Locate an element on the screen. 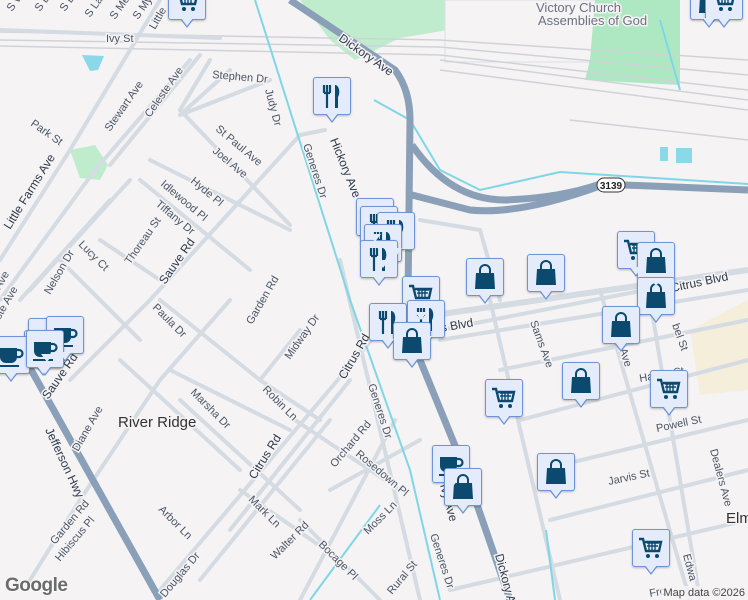 This screenshot has width=748, height=600. street-label-moss: Moss Ln is located at coordinates (381, 518).